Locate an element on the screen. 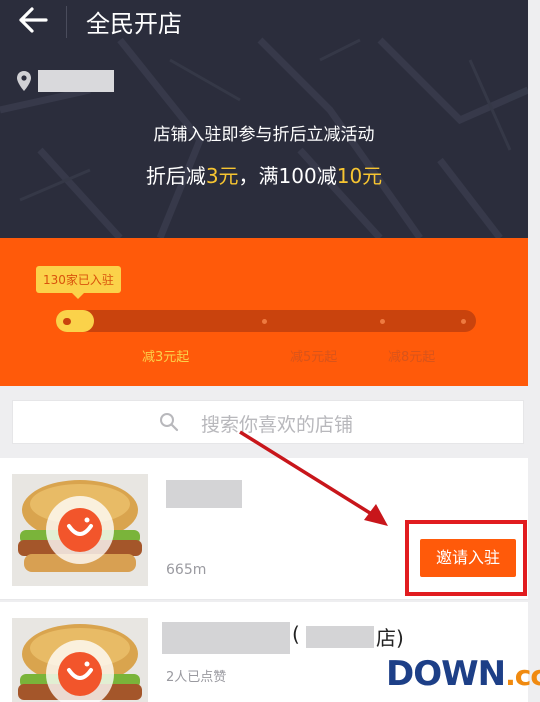 This screenshot has width=540, height=702. store-distance: 665m is located at coordinates (186, 570).